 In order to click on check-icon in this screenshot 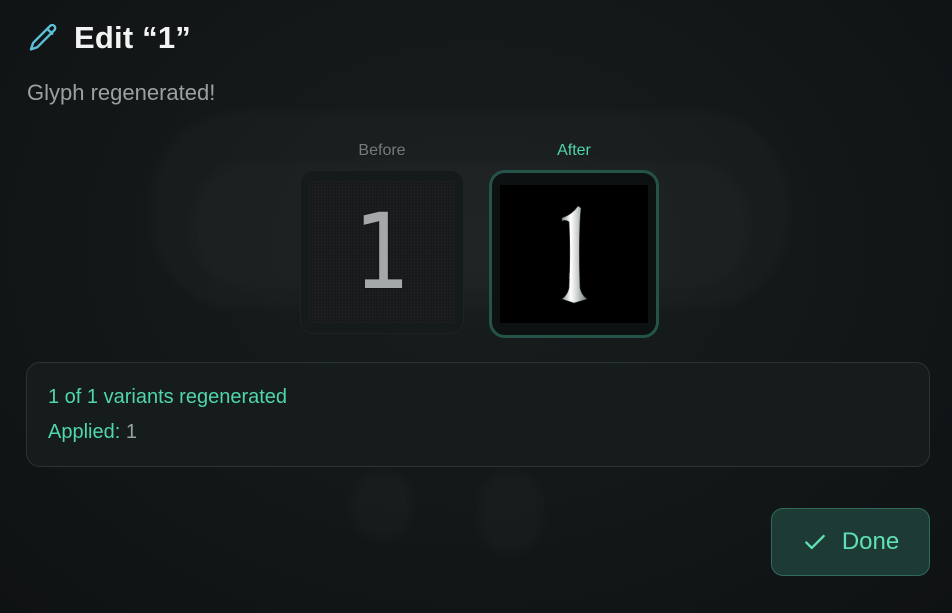, I will do `click(814, 542)`.